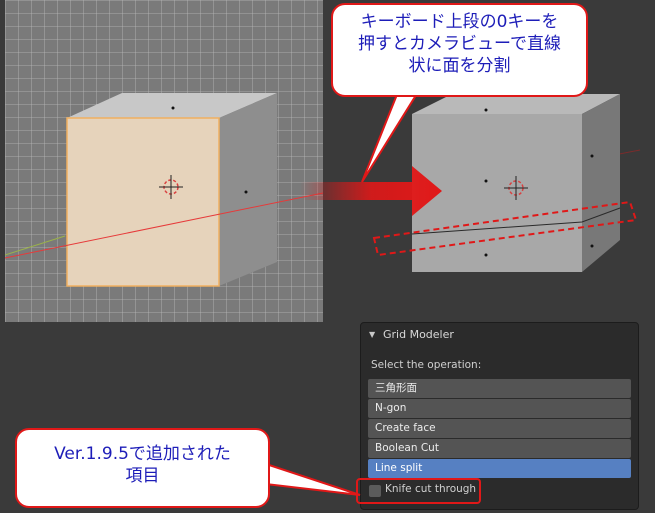  What do you see at coordinates (459, 22) in the screenshot?
I see `callout-top-line-1: キーボード上段の0キーを` at bounding box center [459, 22].